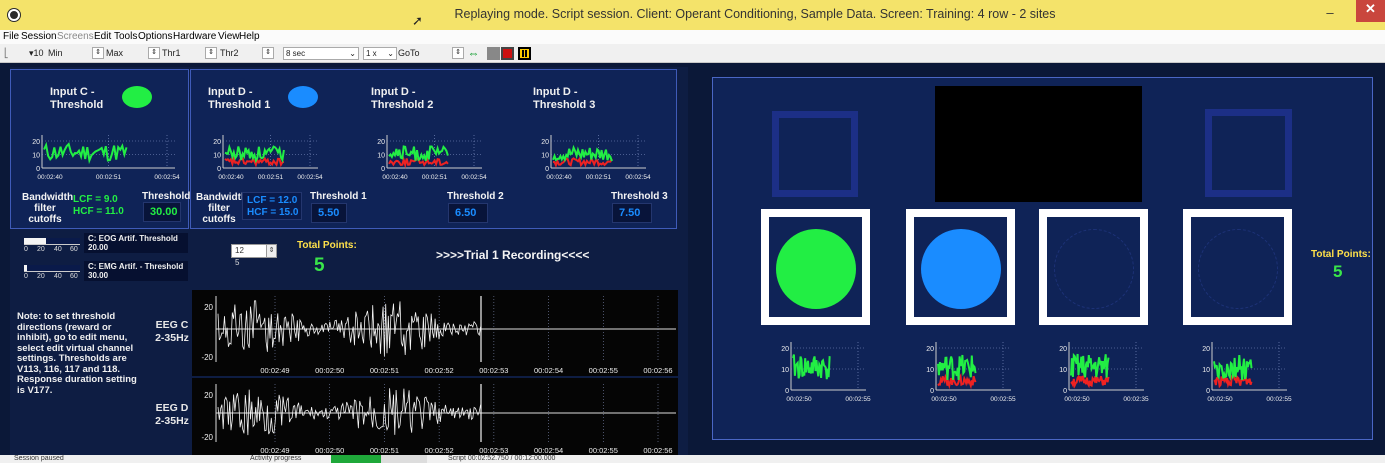  I want to click on script-time: Script 00:02:52.750 / 00:12:00.000, so click(502, 458).